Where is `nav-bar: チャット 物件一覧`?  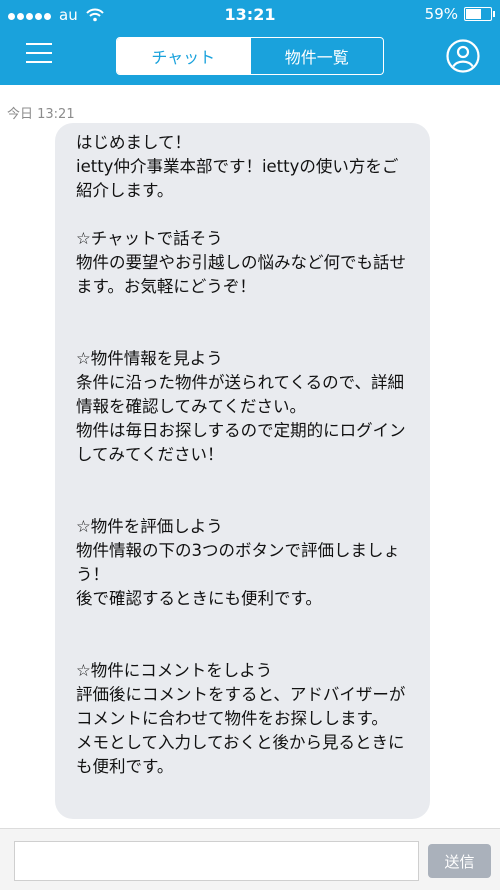 nav-bar: チャット 物件一覧 is located at coordinates (250, 57).